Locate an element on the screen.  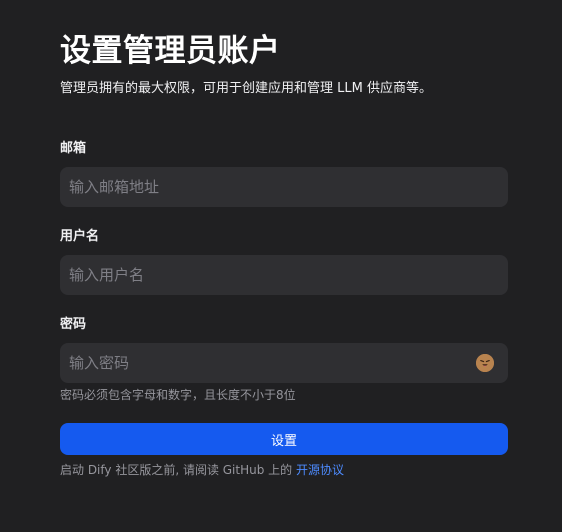
password-hint: 密码必须包含字母和数字，且长度不小于8位 is located at coordinates (178, 395).